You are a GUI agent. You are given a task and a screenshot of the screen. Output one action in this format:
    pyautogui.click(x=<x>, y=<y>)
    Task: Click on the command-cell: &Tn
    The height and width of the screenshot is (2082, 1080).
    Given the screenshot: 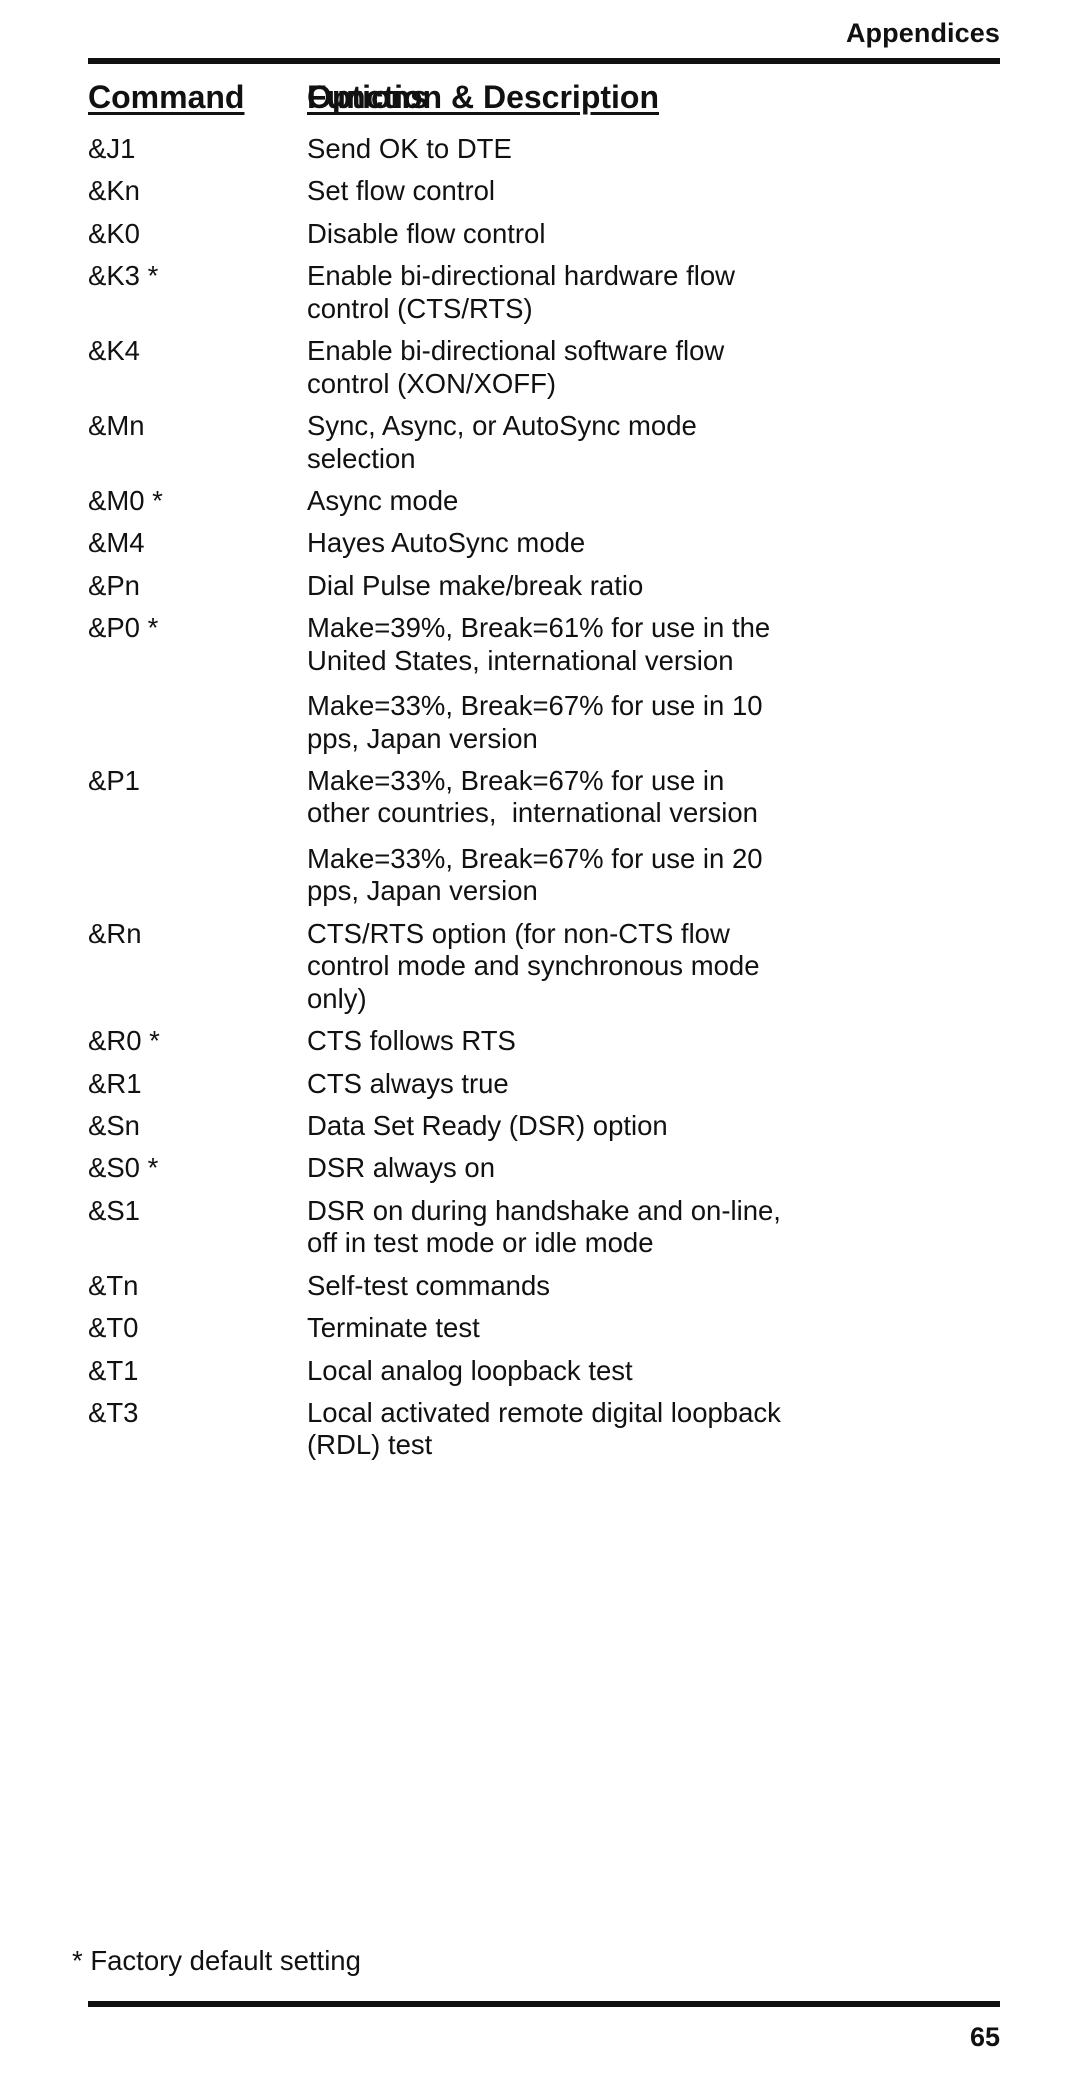 What is the action you would take?
    pyautogui.click(x=113, y=1285)
    